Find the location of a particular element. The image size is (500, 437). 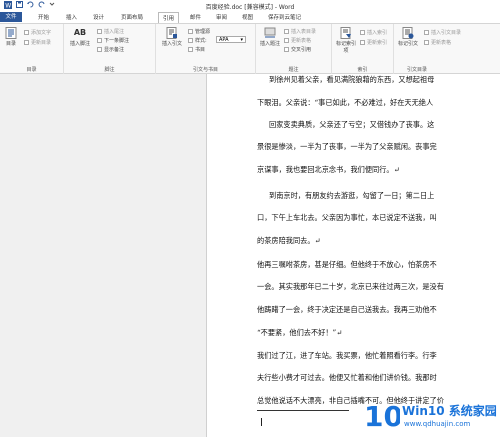

caption-group: 插入题注 插入表目录 更新表格 交叉引用 题注 is located at coordinates (294, 49).